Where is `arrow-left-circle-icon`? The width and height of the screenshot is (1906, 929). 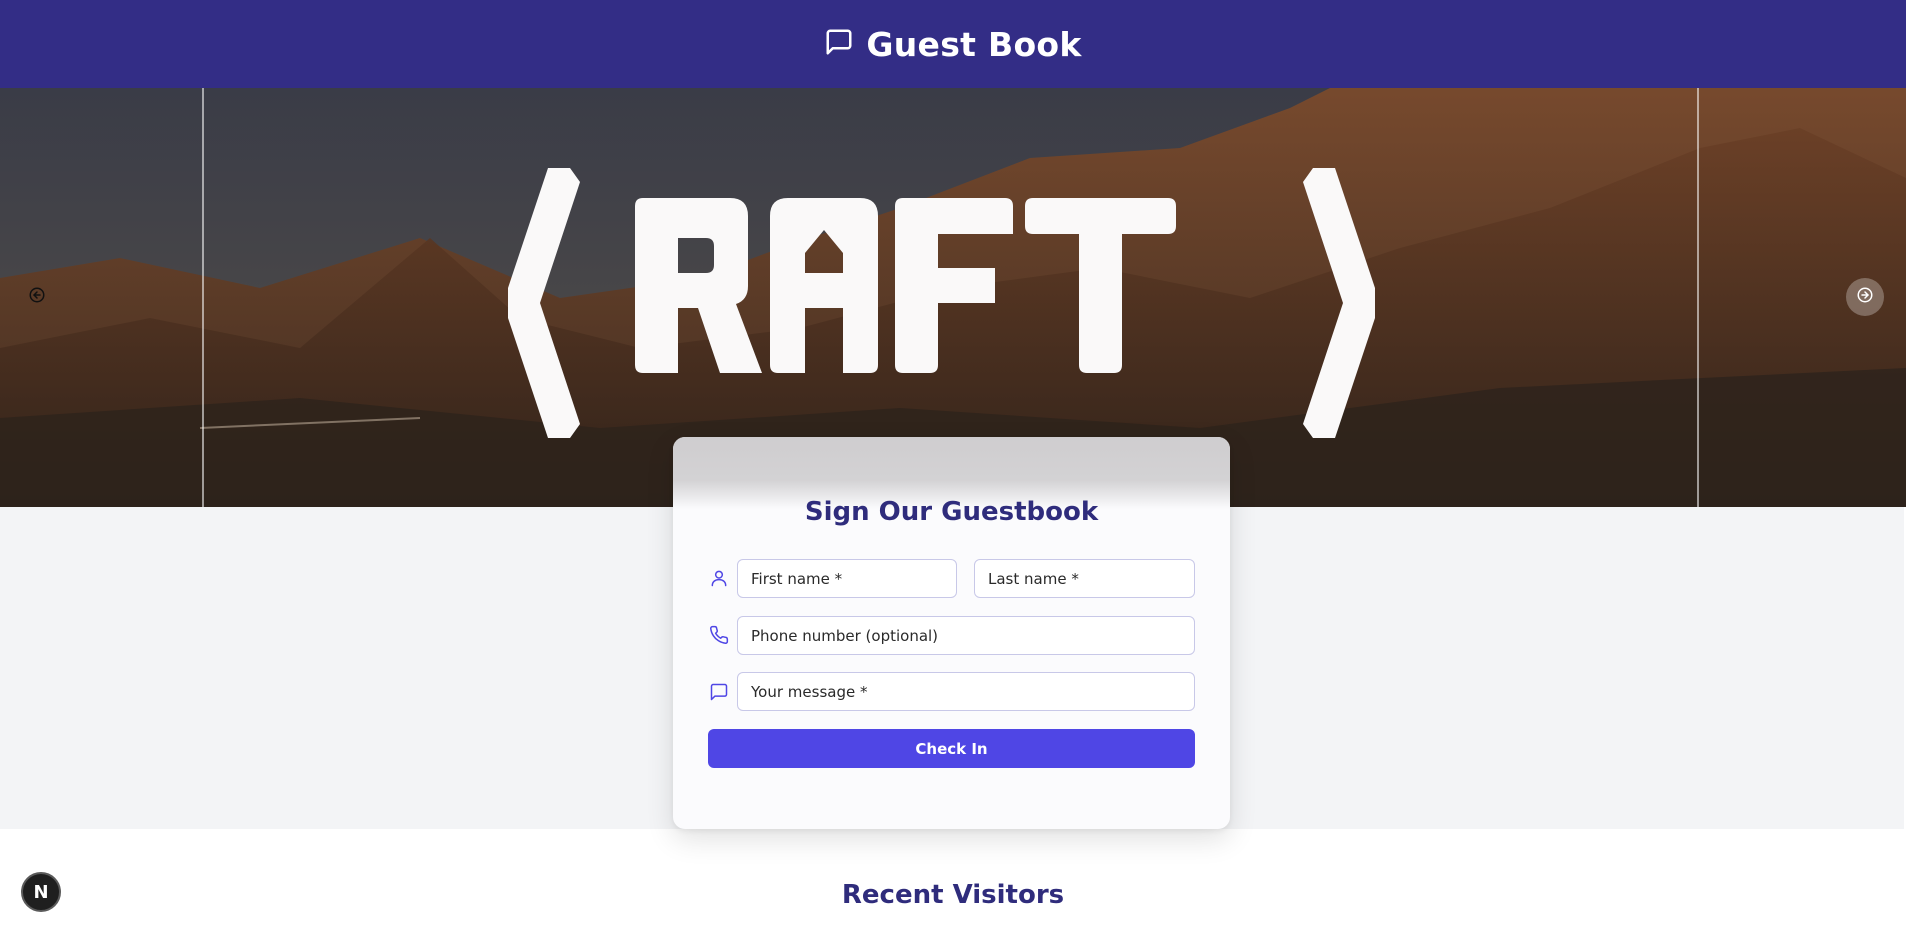 arrow-left-circle-icon is located at coordinates (37, 297).